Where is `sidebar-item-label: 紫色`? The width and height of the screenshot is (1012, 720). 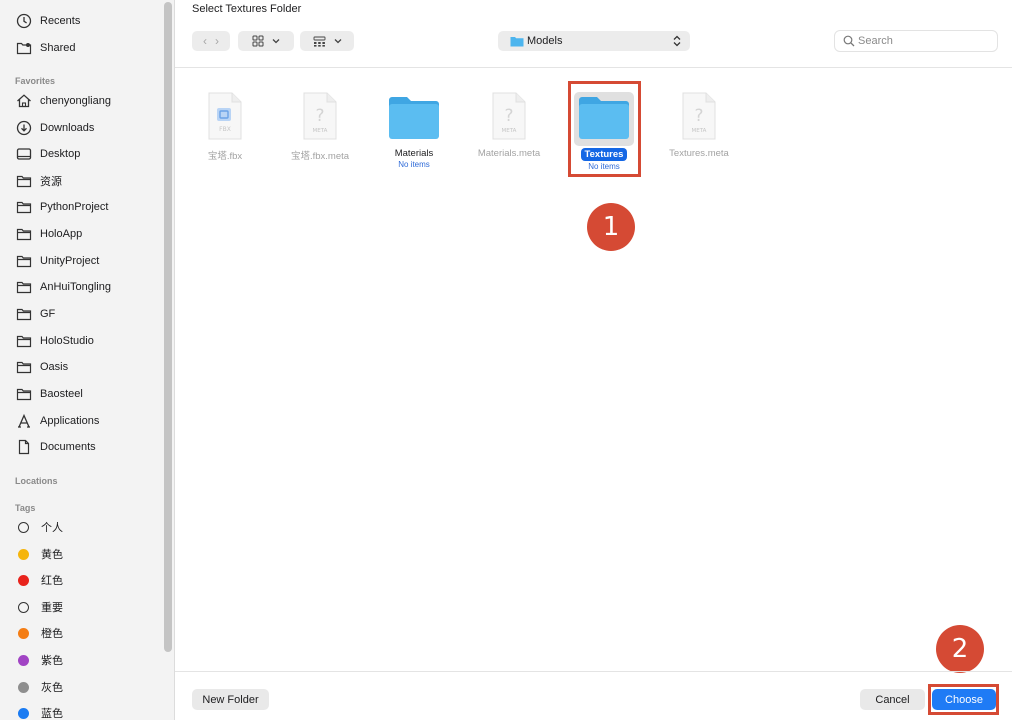 sidebar-item-label: 紫色 is located at coordinates (52, 661).